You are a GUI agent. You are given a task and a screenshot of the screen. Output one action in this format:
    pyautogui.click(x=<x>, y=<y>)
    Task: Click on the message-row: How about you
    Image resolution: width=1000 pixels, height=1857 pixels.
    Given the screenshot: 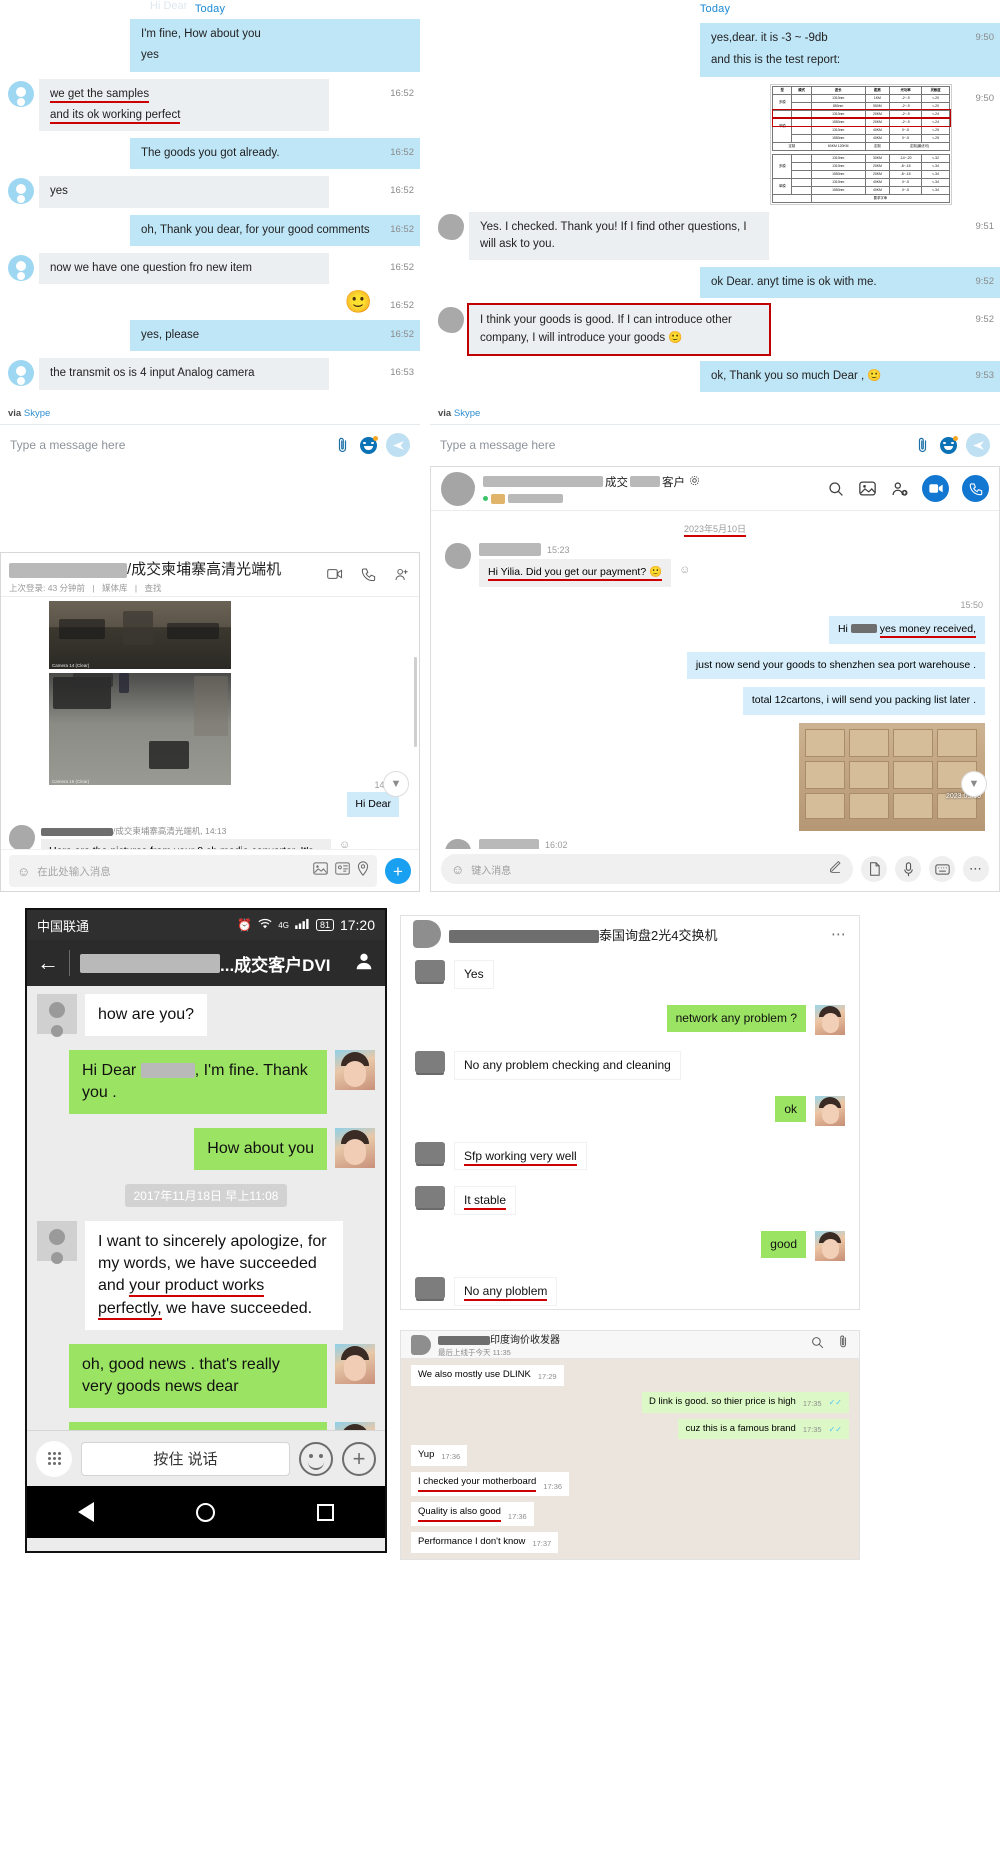 What is the action you would take?
    pyautogui.click(x=206, y=1149)
    